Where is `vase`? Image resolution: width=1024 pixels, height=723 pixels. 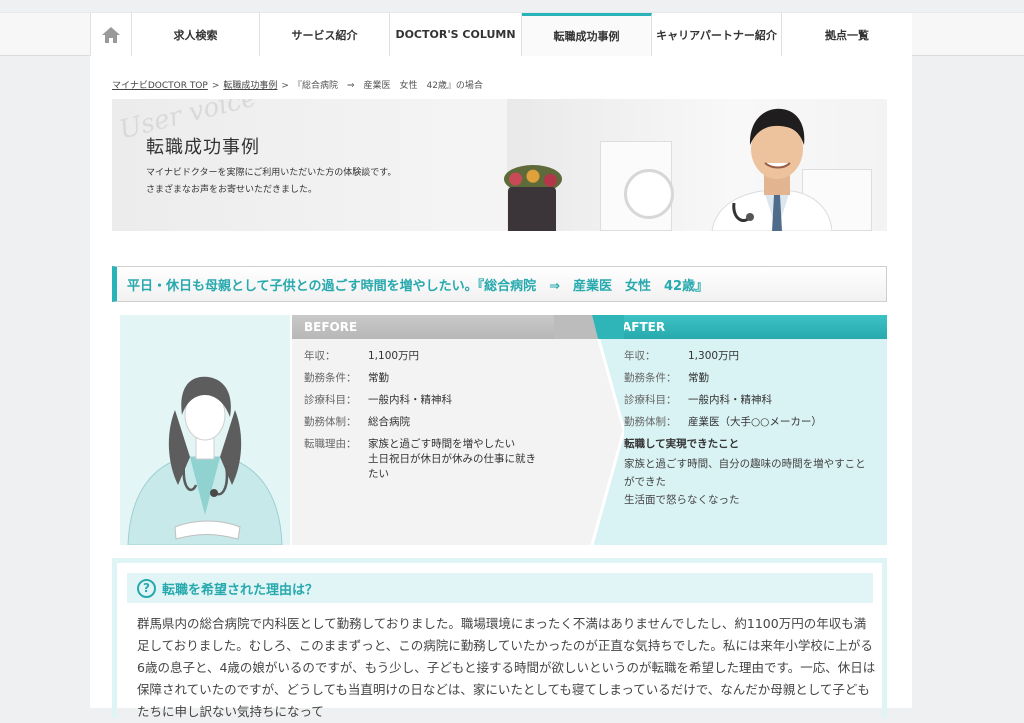
vase is located at coordinates (532, 209).